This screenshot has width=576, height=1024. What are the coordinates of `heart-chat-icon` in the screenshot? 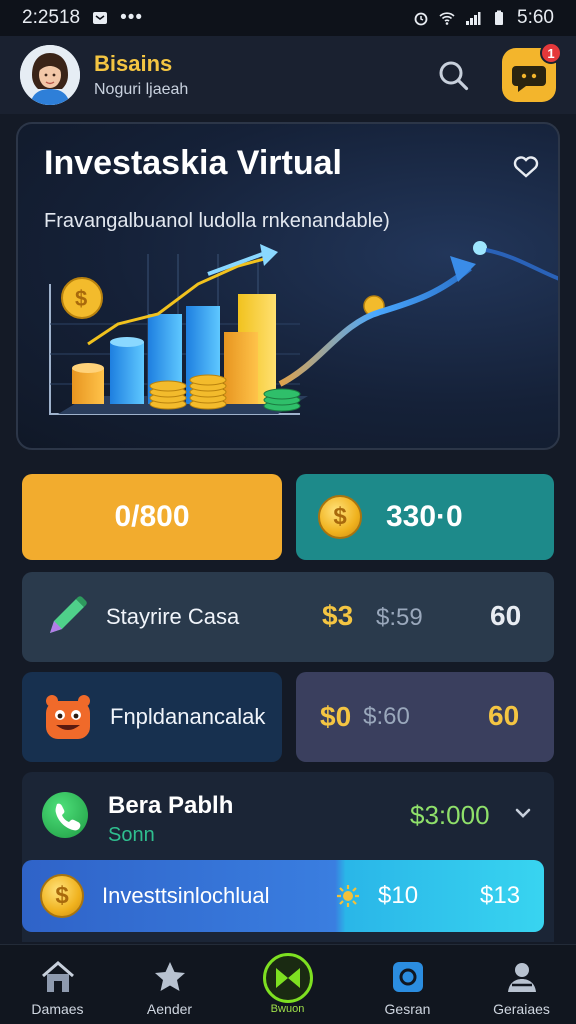 It's located at (526, 164).